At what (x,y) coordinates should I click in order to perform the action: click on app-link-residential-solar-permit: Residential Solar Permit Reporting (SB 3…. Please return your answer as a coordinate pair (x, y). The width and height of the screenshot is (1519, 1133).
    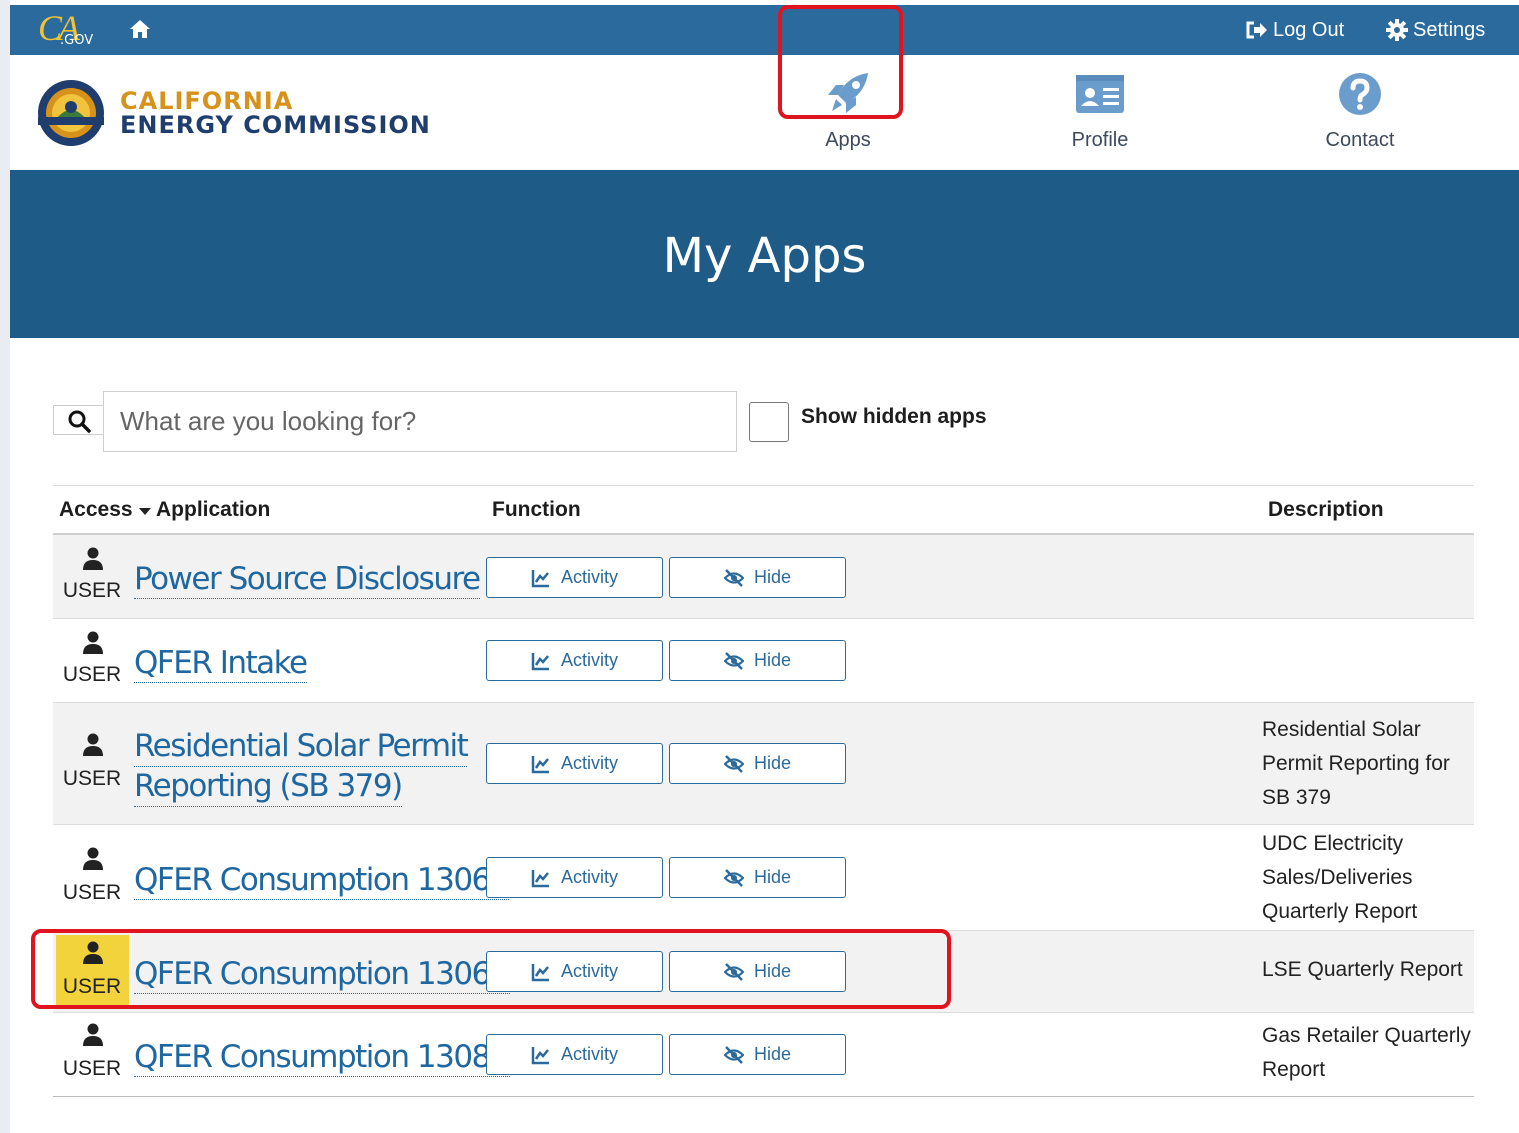
    Looking at the image, I should click on (301, 767).